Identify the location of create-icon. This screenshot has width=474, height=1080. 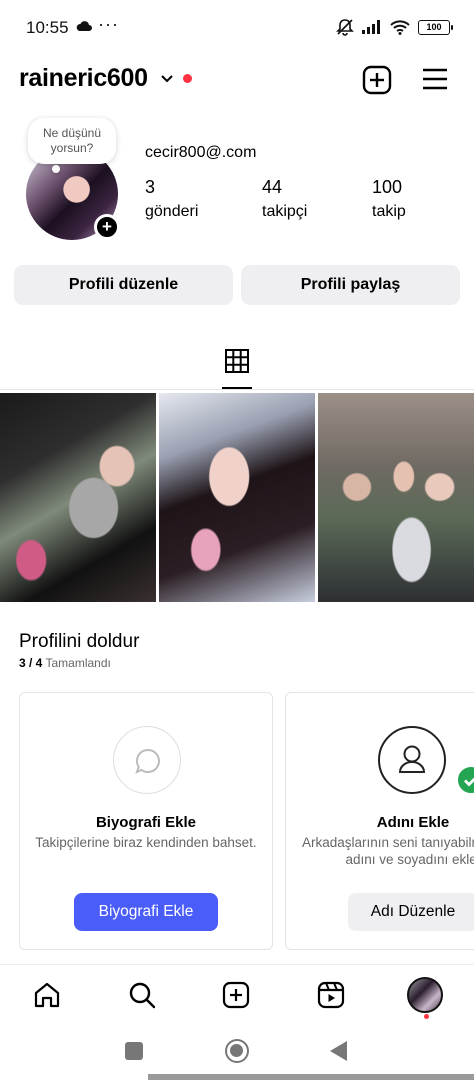
(236, 995).